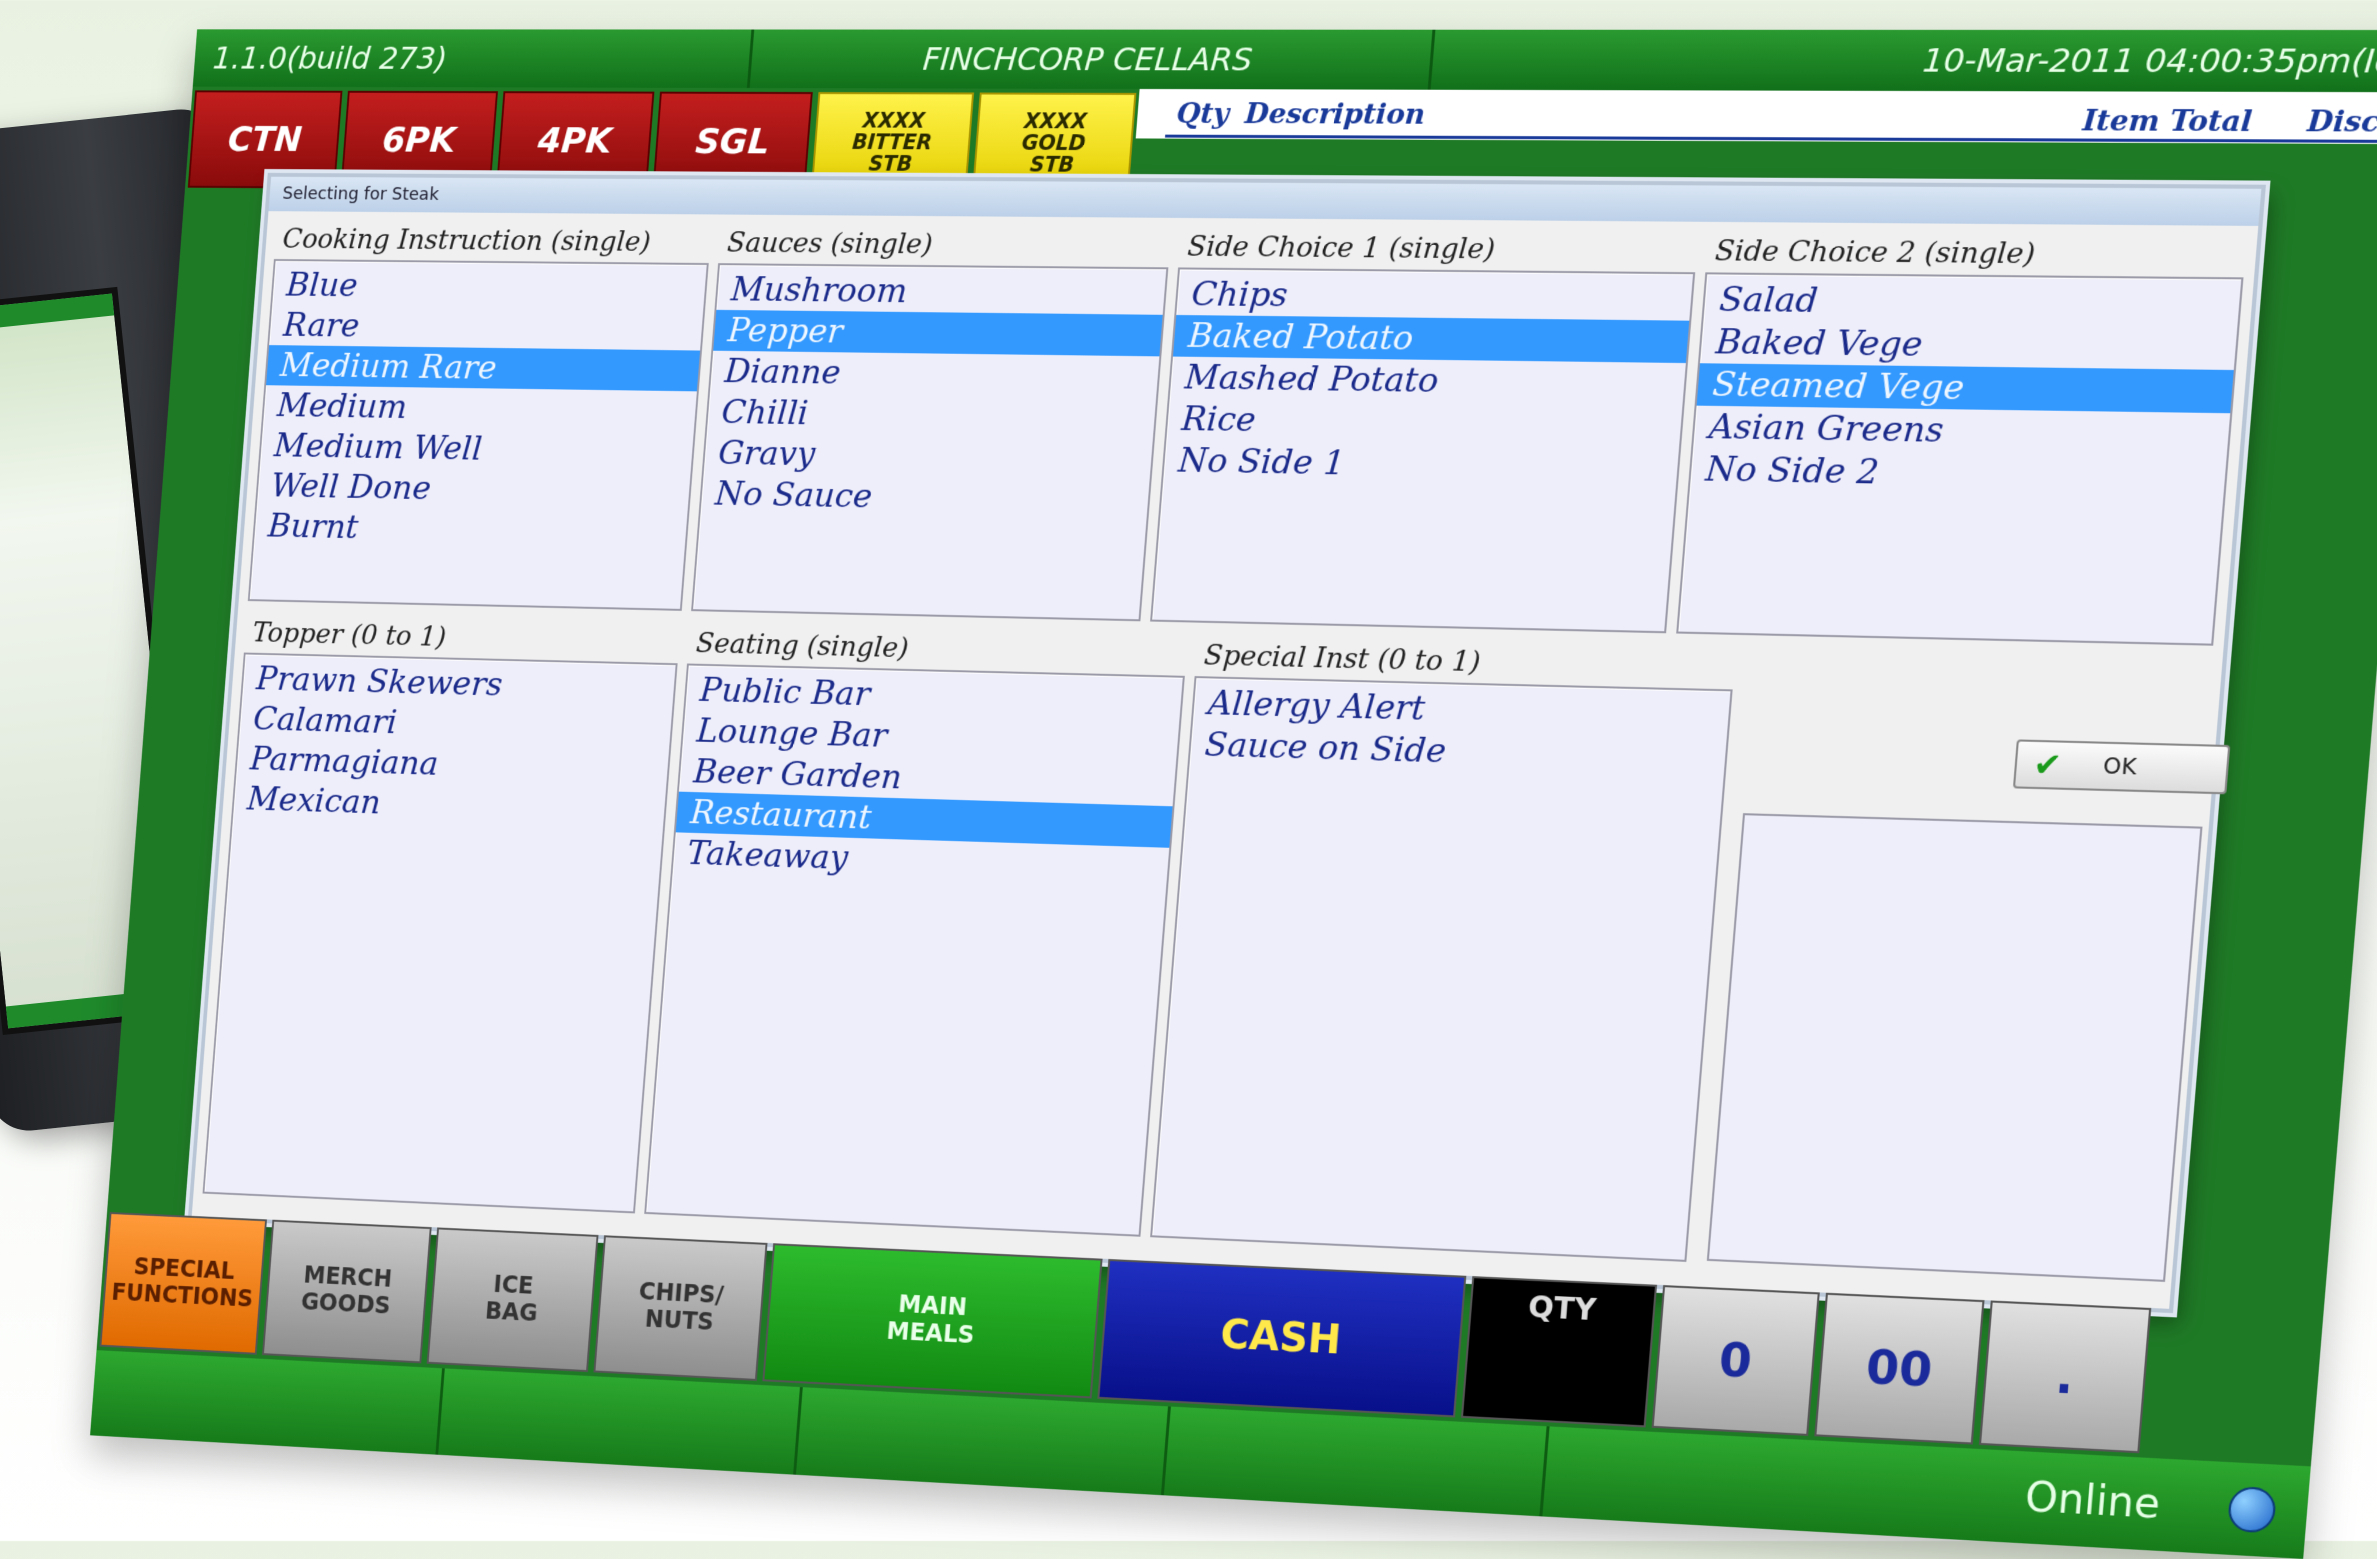 The width and height of the screenshot is (2377, 1559). I want to click on option-item: Rare, so click(486, 328).